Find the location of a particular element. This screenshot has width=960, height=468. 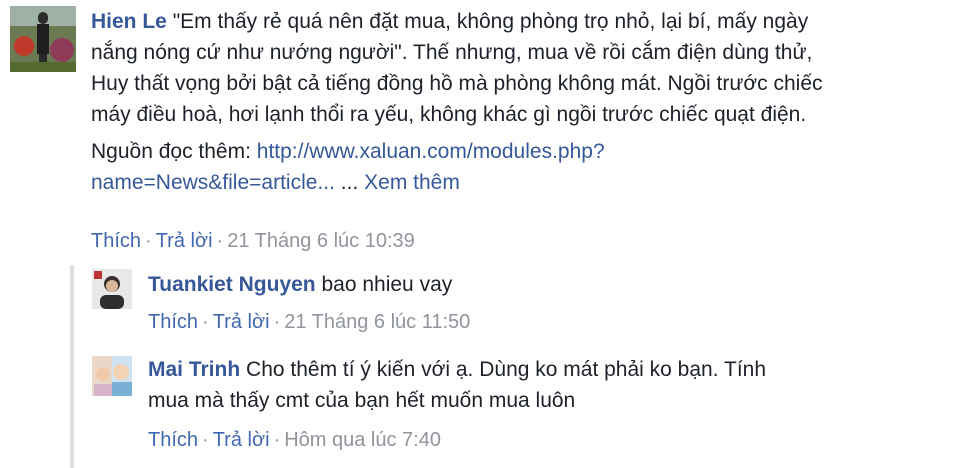

source-label: Nguồn đọc thêm: is located at coordinates (174, 151).